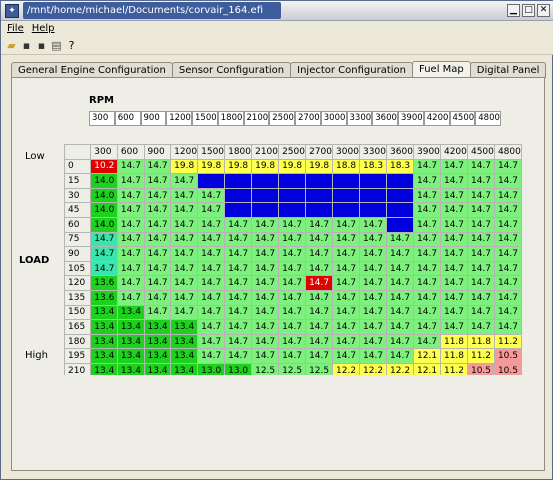 The image size is (553, 480). Describe the element at coordinates (92, 70) in the screenshot. I see `tab-general-engine-configuration: General Engine Configuration` at that location.